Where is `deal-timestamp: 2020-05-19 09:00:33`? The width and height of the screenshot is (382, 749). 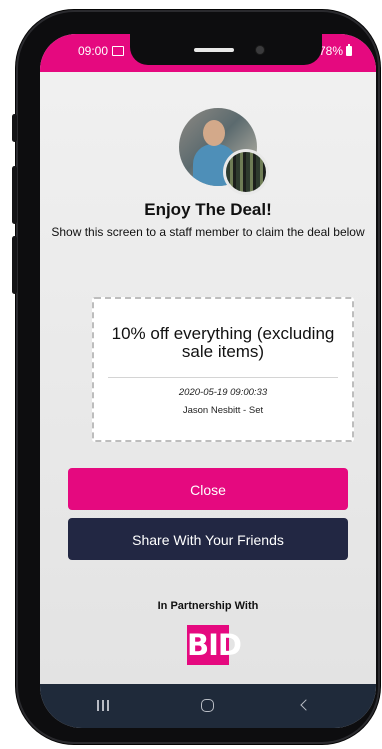 deal-timestamp: 2020-05-19 09:00:33 is located at coordinates (223, 392).